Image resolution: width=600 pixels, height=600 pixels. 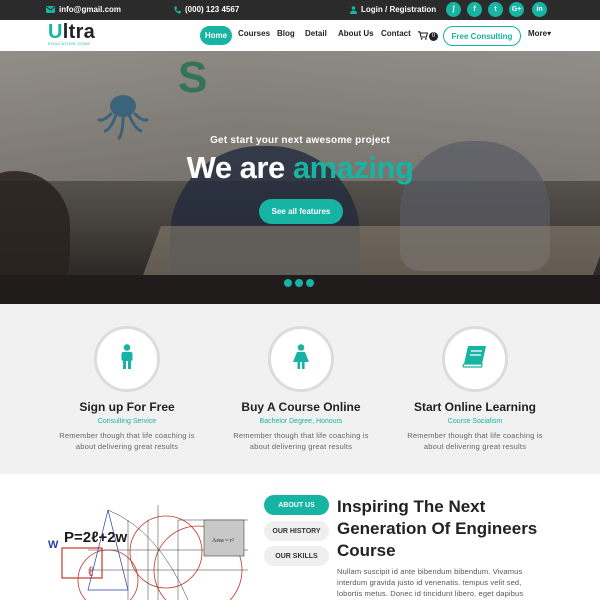 I want to click on feature-subtitle: Course Socialism, so click(x=475, y=421).